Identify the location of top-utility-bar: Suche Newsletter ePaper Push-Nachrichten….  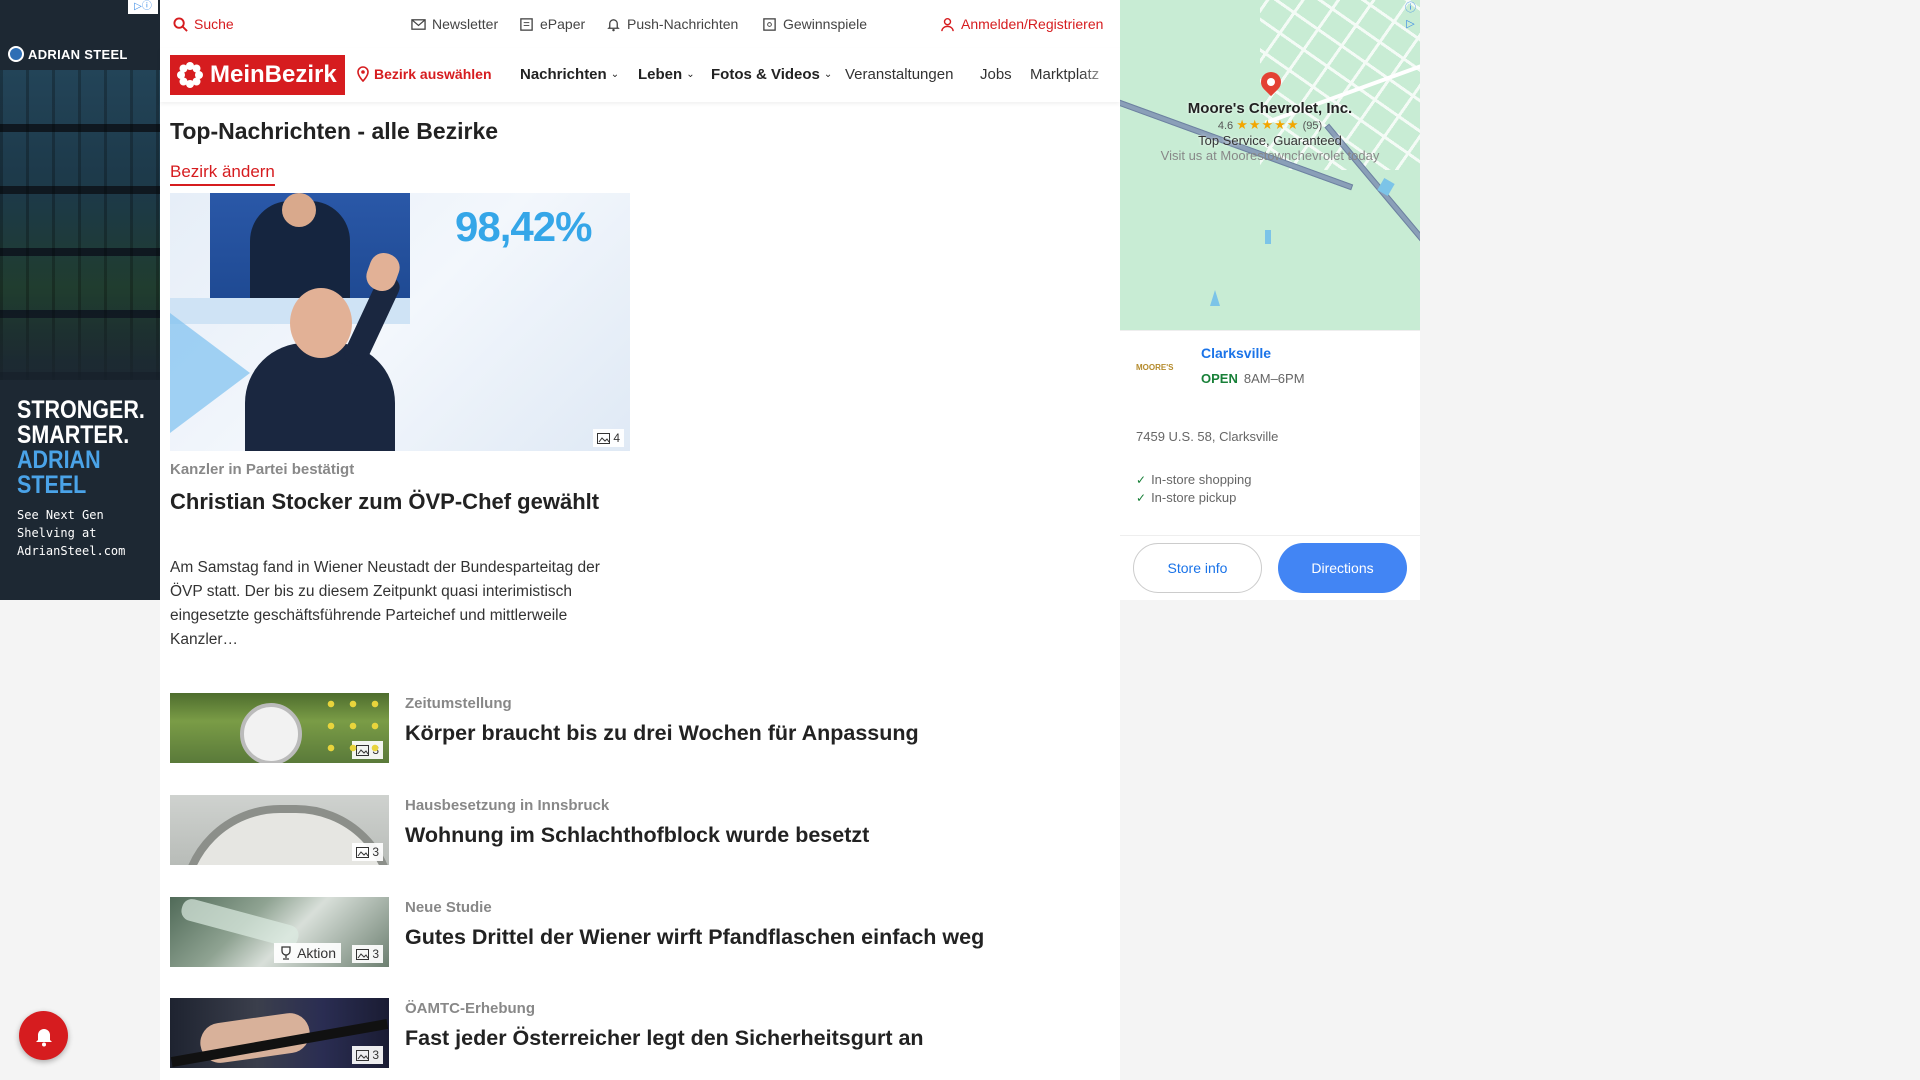
(640, 24).